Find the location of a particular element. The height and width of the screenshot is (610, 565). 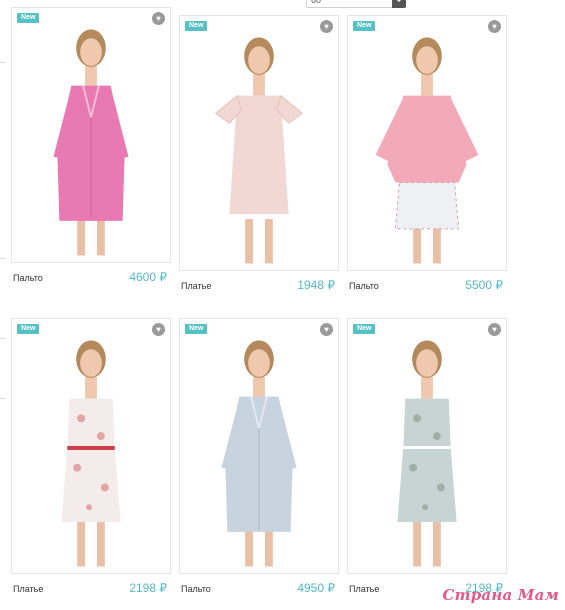

product-price: 4600 ₽ is located at coordinates (148, 277).